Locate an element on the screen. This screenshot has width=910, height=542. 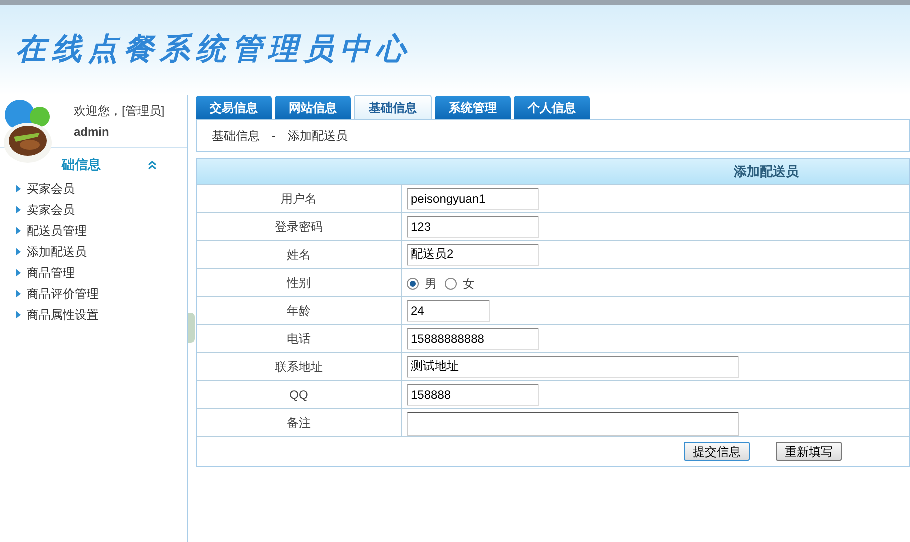
field-label: 姓名 is located at coordinates (299, 255).